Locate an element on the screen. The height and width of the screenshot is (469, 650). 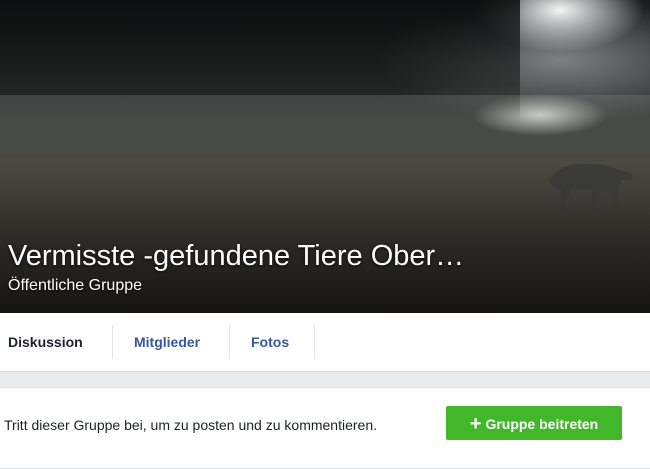
group-tab-bar: Diskussion Mitglieder Fotos is located at coordinates (325, 342).